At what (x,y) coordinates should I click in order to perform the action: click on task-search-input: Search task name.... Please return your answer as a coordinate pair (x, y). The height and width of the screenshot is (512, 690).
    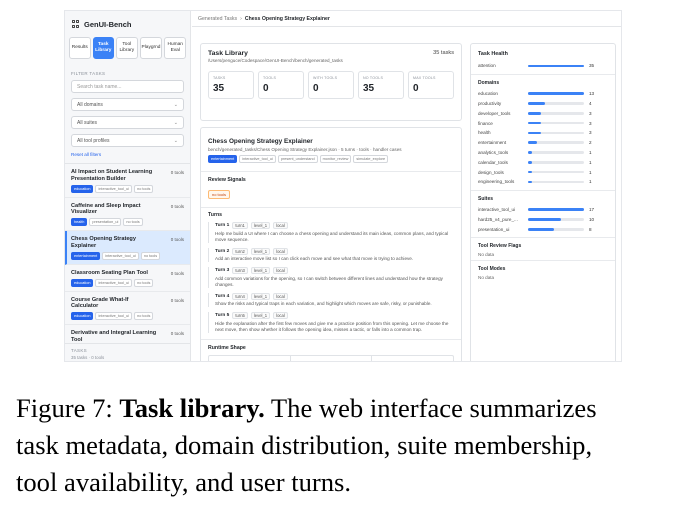
    Looking at the image, I should click on (127, 86).